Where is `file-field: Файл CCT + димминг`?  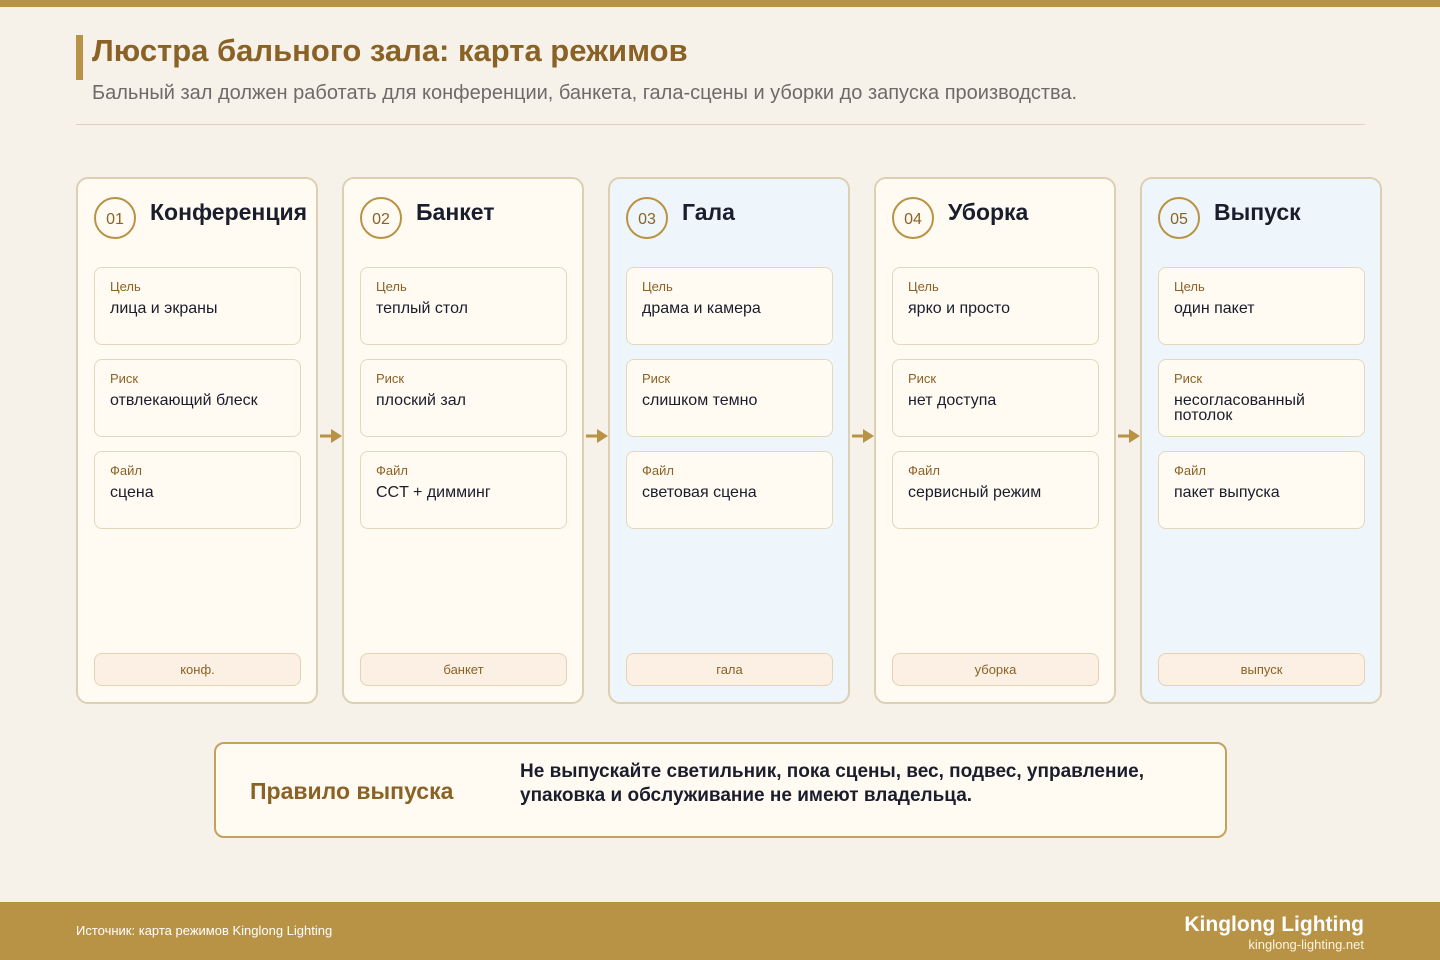 file-field: Файл CCT + димминг is located at coordinates (463, 490).